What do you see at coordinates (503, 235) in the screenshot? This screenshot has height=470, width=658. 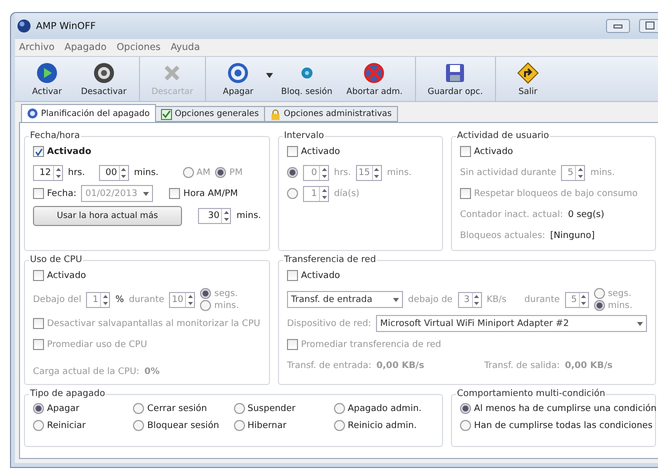 I see `field-label: Bloqueos actuales:` at bounding box center [503, 235].